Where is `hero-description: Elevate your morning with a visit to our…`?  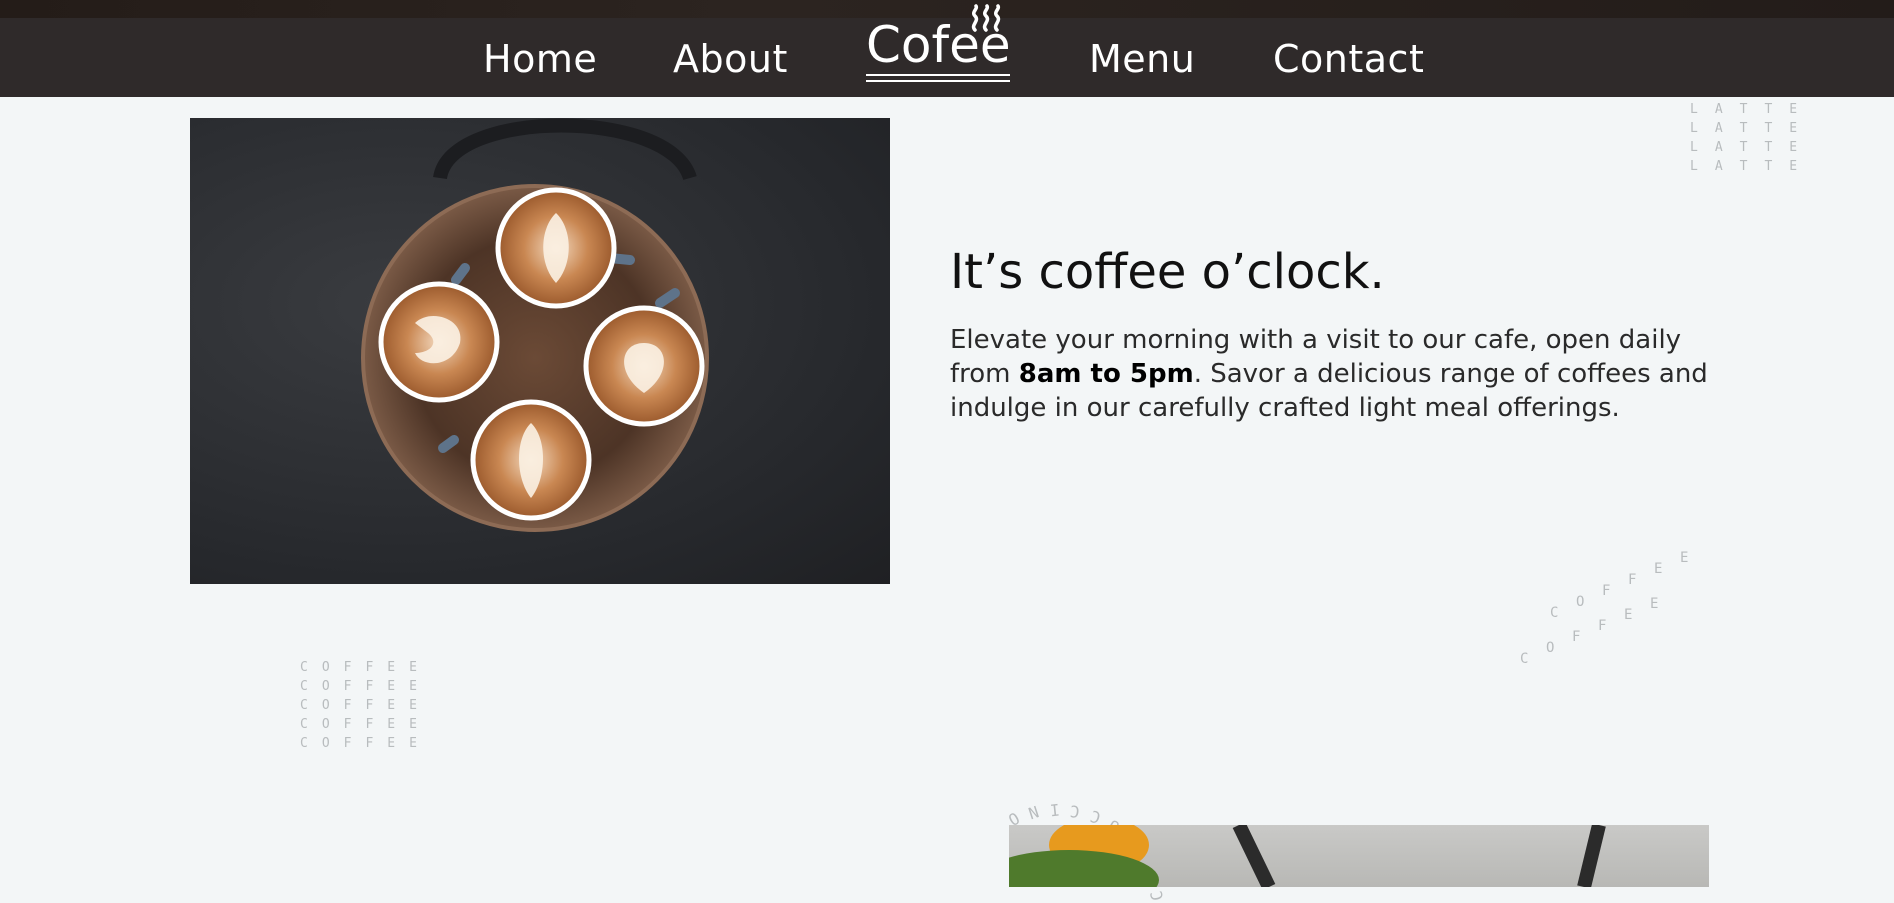 hero-description: Elevate your morning with a visit to our… is located at coordinates (1335, 374).